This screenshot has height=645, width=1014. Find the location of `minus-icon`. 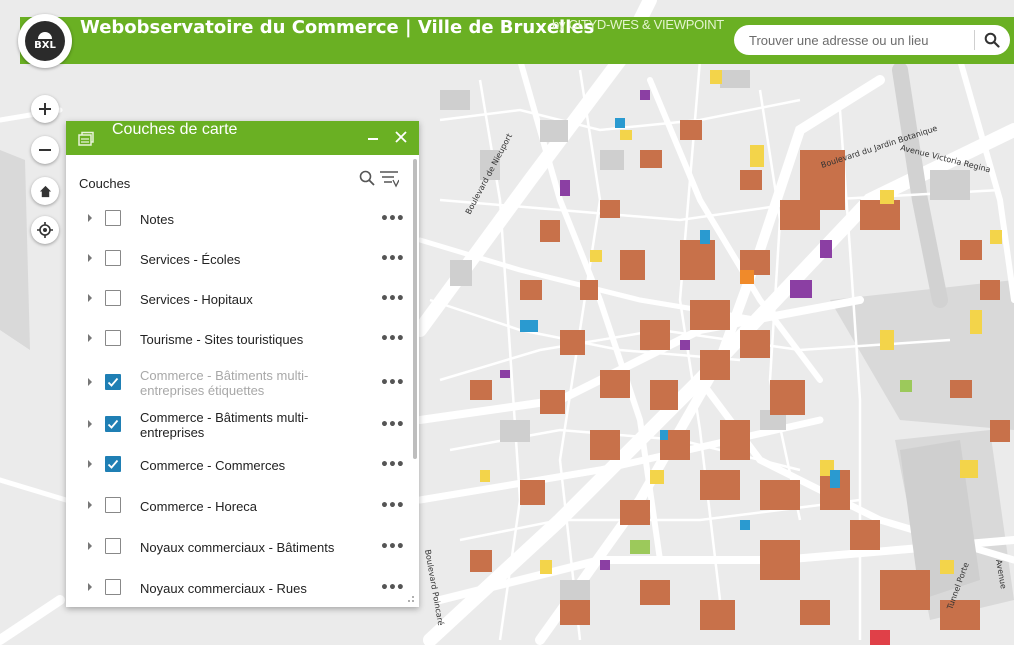

minus-icon is located at coordinates (45, 150).